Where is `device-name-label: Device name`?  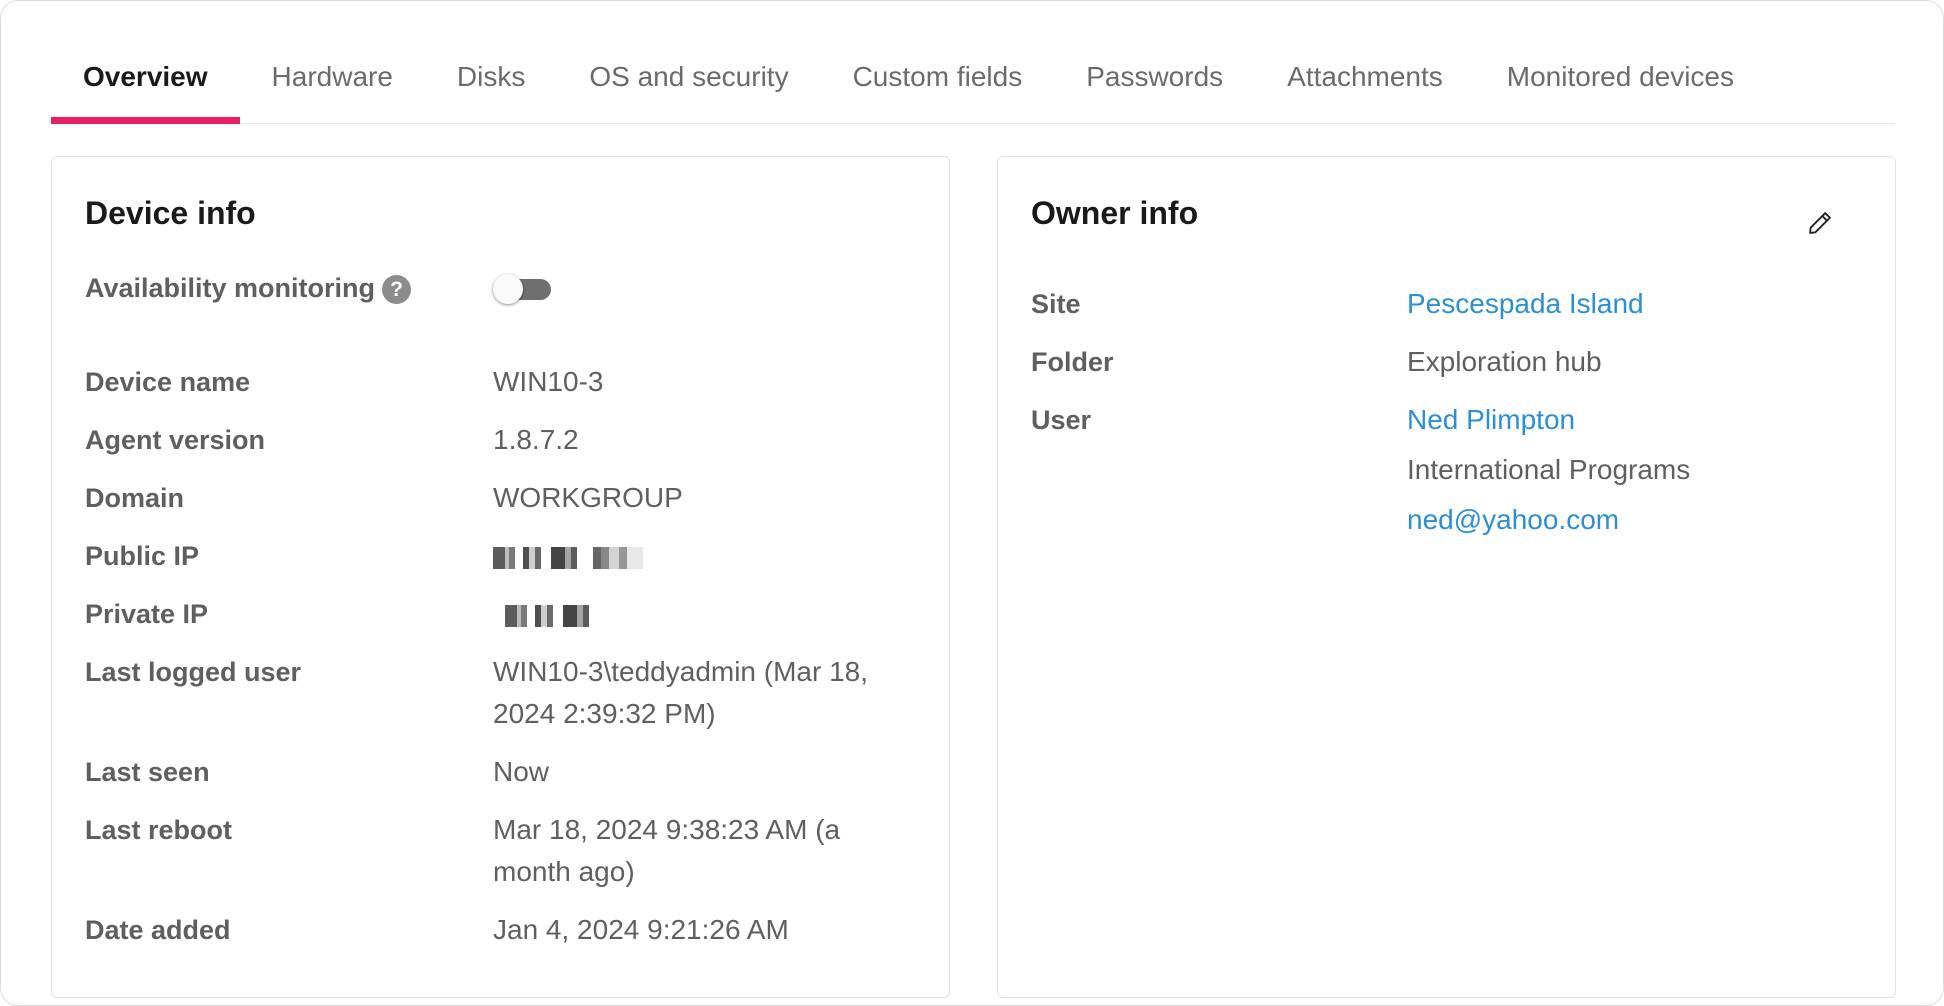
device-name-label: Device name is located at coordinates (168, 382).